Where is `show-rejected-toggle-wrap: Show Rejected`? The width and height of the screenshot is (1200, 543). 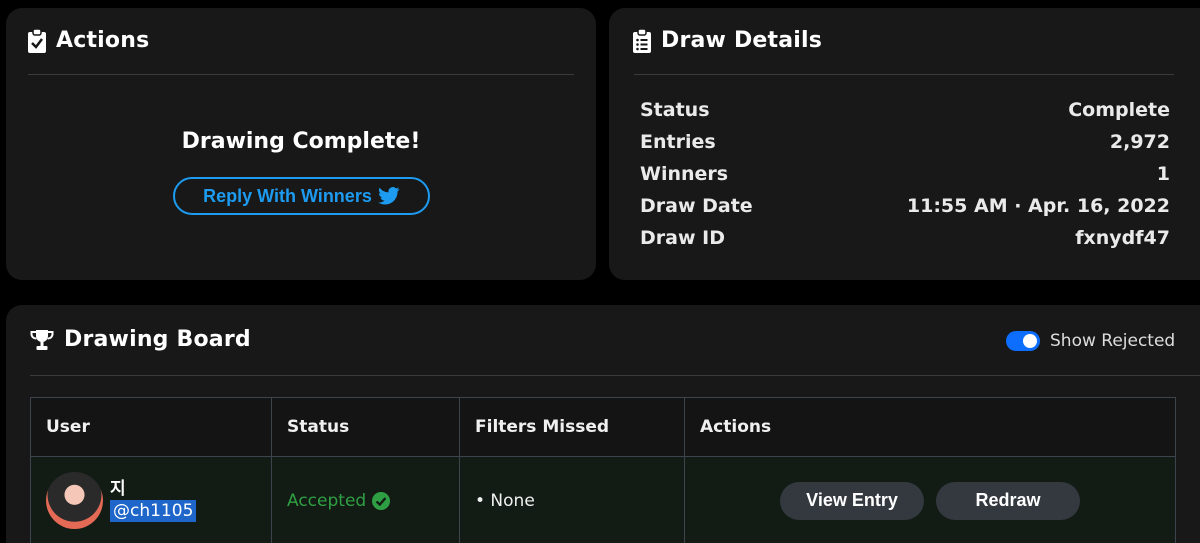
show-rejected-toggle-wrap: Show Rejected is located at coordinates (1090, 341).